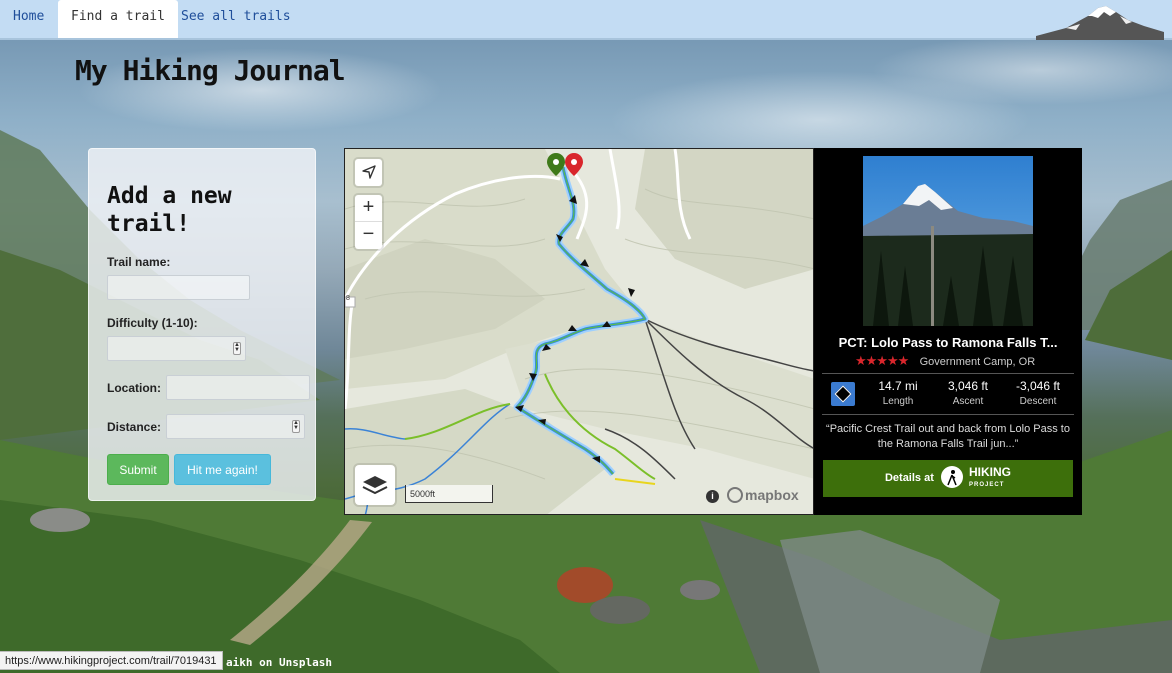 Image resolution: width=1172 pixels, height=673 pixels. What do you see at coordinates (368, 208) in the screenshot?
I see `zoom-in-button: +` at bounding box center [368, 208].